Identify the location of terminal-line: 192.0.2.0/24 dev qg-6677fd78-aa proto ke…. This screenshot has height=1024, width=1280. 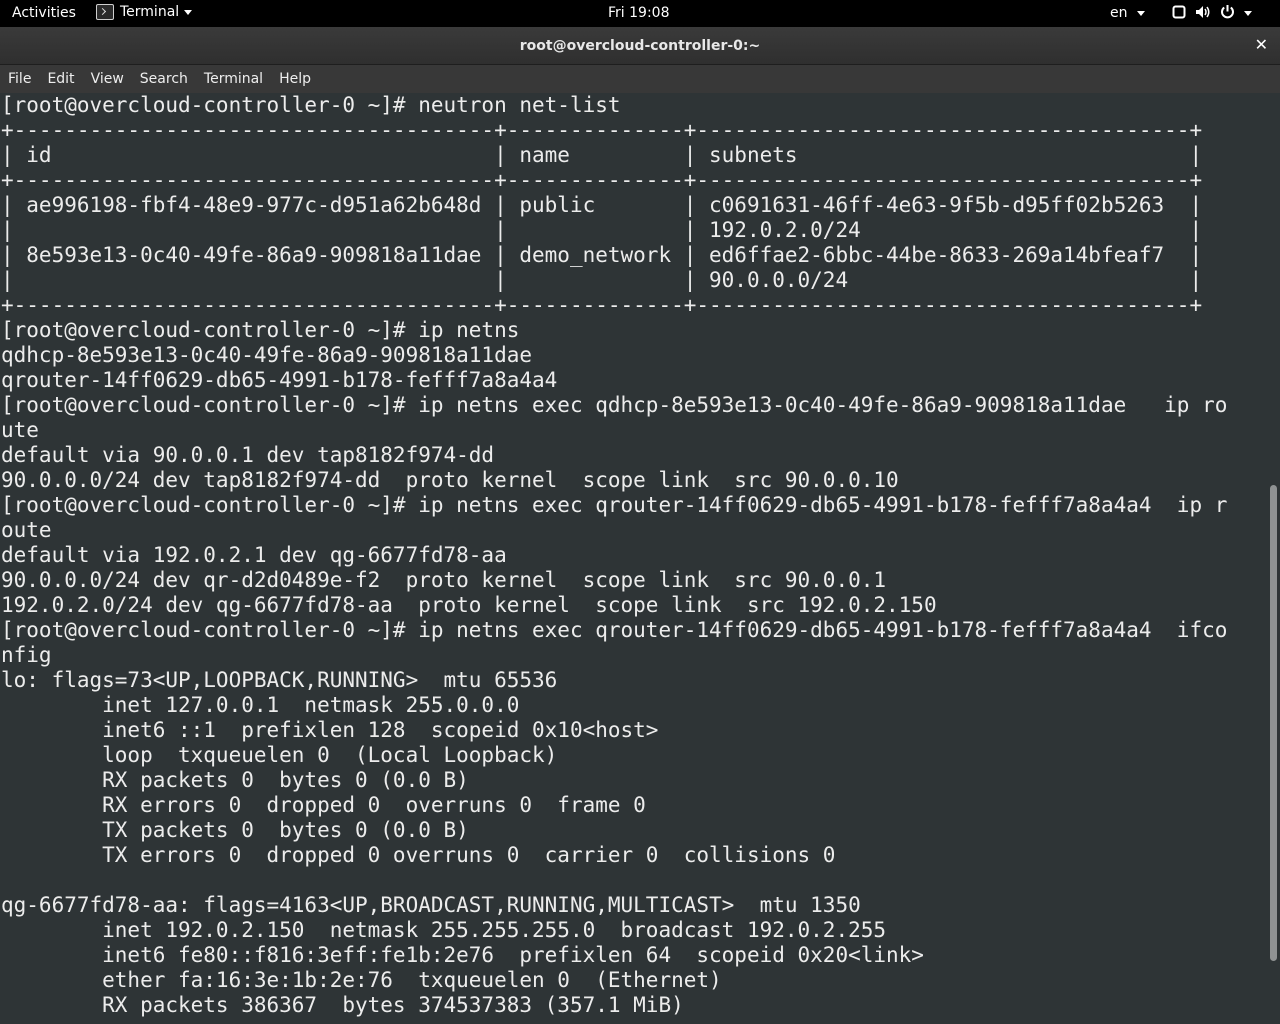
(469, 605).